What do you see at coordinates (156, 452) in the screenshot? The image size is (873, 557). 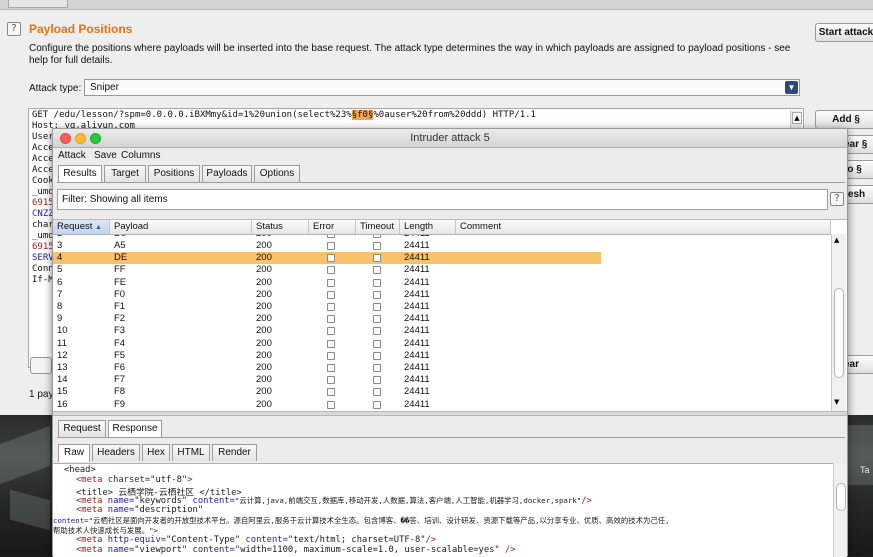 I see `tab-hex: Hex` at bounding box center [156, 452].